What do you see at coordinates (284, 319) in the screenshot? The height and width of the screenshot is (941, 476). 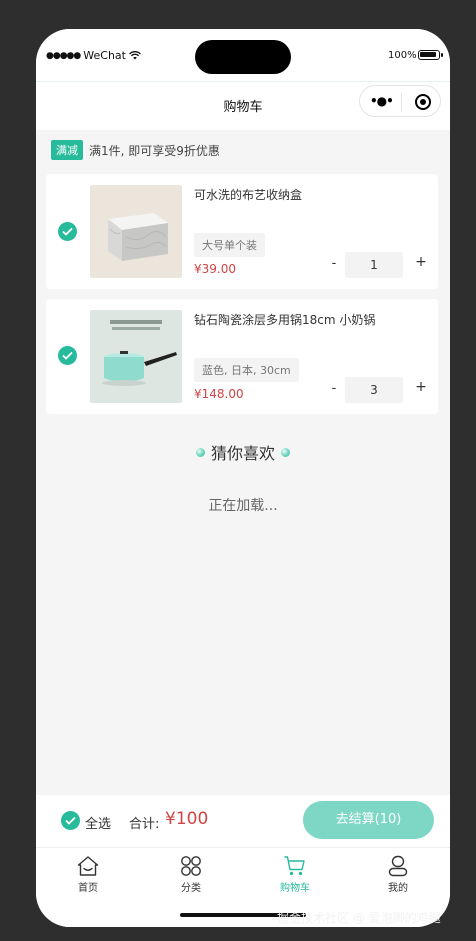 I see `product-name: 钻石陶瓷涂层多用锅18cm 小奶锅` at bounding box center [284, 319].